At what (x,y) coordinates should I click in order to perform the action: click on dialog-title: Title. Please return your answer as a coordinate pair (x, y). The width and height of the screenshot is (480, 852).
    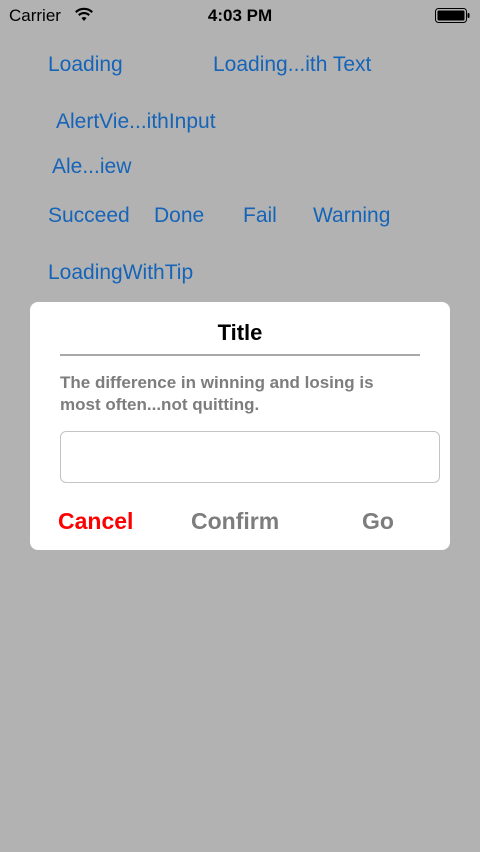
    Looking at the image, I should click on (240, 332).